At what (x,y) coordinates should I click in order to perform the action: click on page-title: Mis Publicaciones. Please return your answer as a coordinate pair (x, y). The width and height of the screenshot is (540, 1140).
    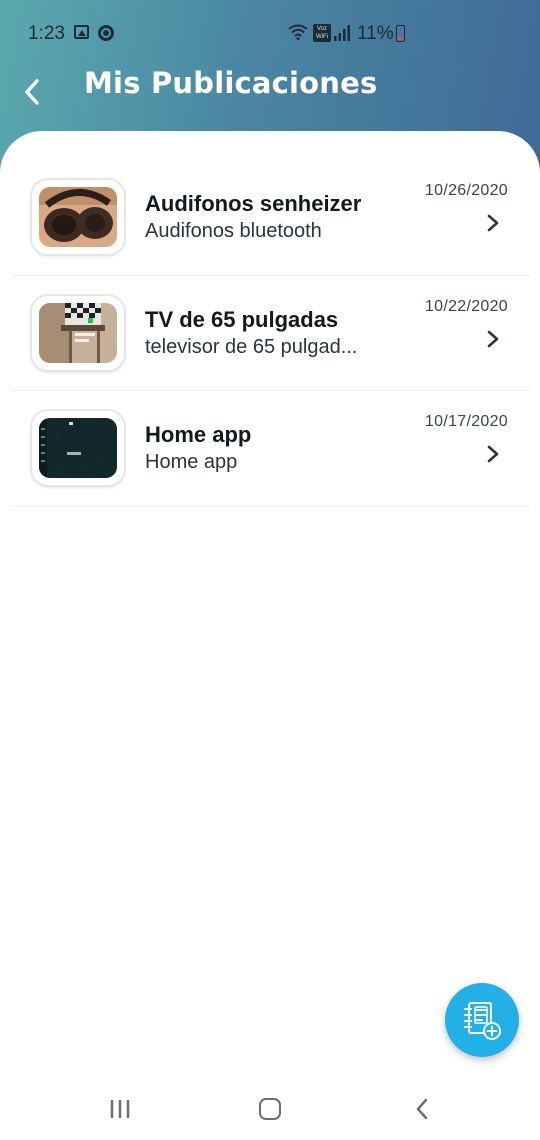
    Looking at the image, I should click on (231, 83).